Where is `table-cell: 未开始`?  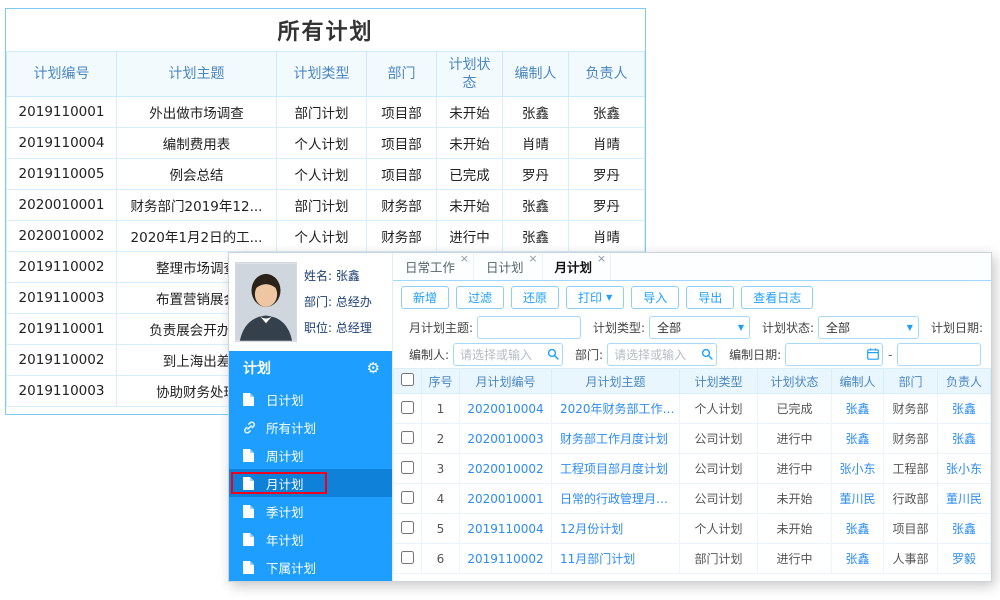 table-cell: 未开始 is located at coordinates (469, 143).